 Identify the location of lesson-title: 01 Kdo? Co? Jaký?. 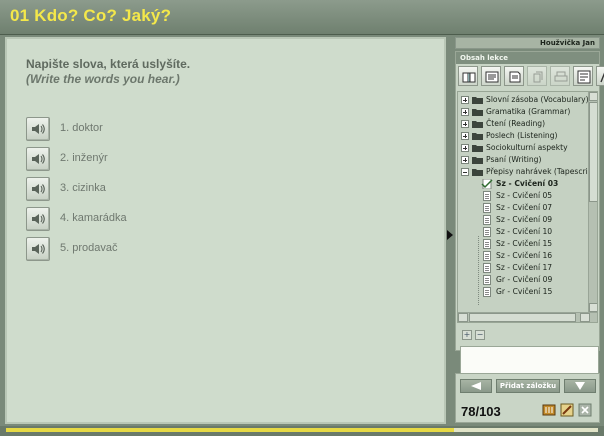
(91, 15).